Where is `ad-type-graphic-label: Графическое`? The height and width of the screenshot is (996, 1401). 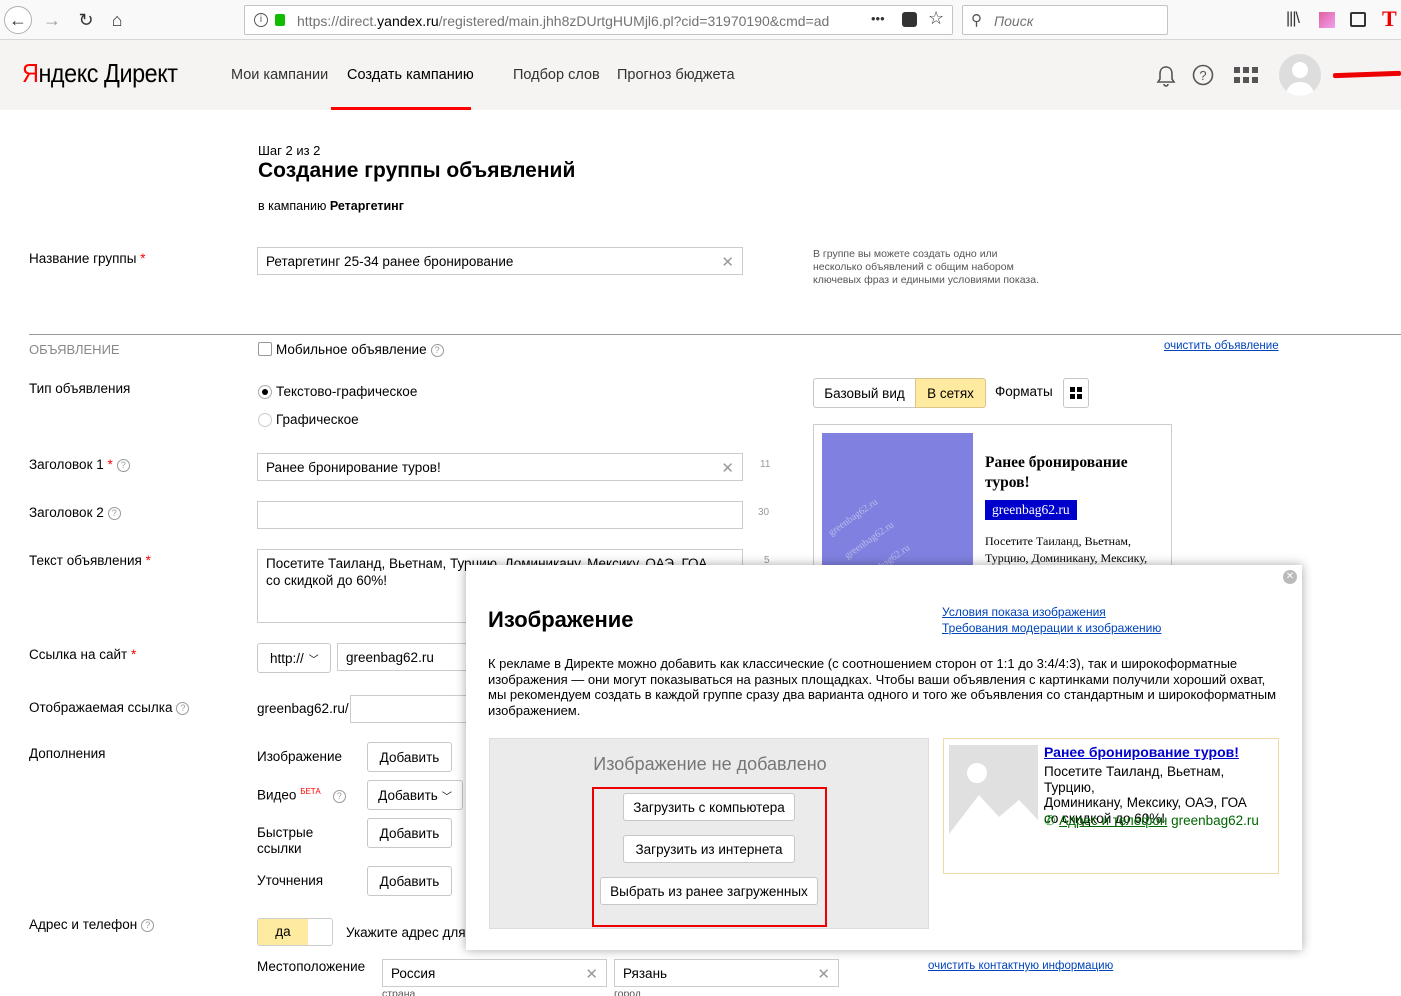
ad-type-graphic-label: Графическое is located at coordinates (317, 419).